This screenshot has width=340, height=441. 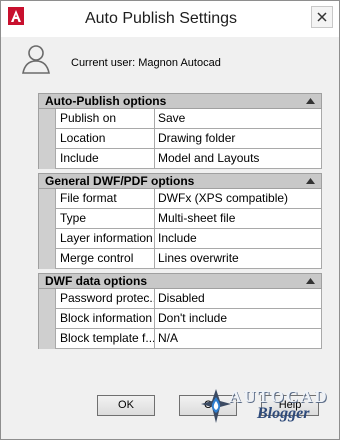 What do you see at coordinates (238, 158) in the screenshot?
I see `property-value: Model and Layouts` at bounding box center [238, 158].